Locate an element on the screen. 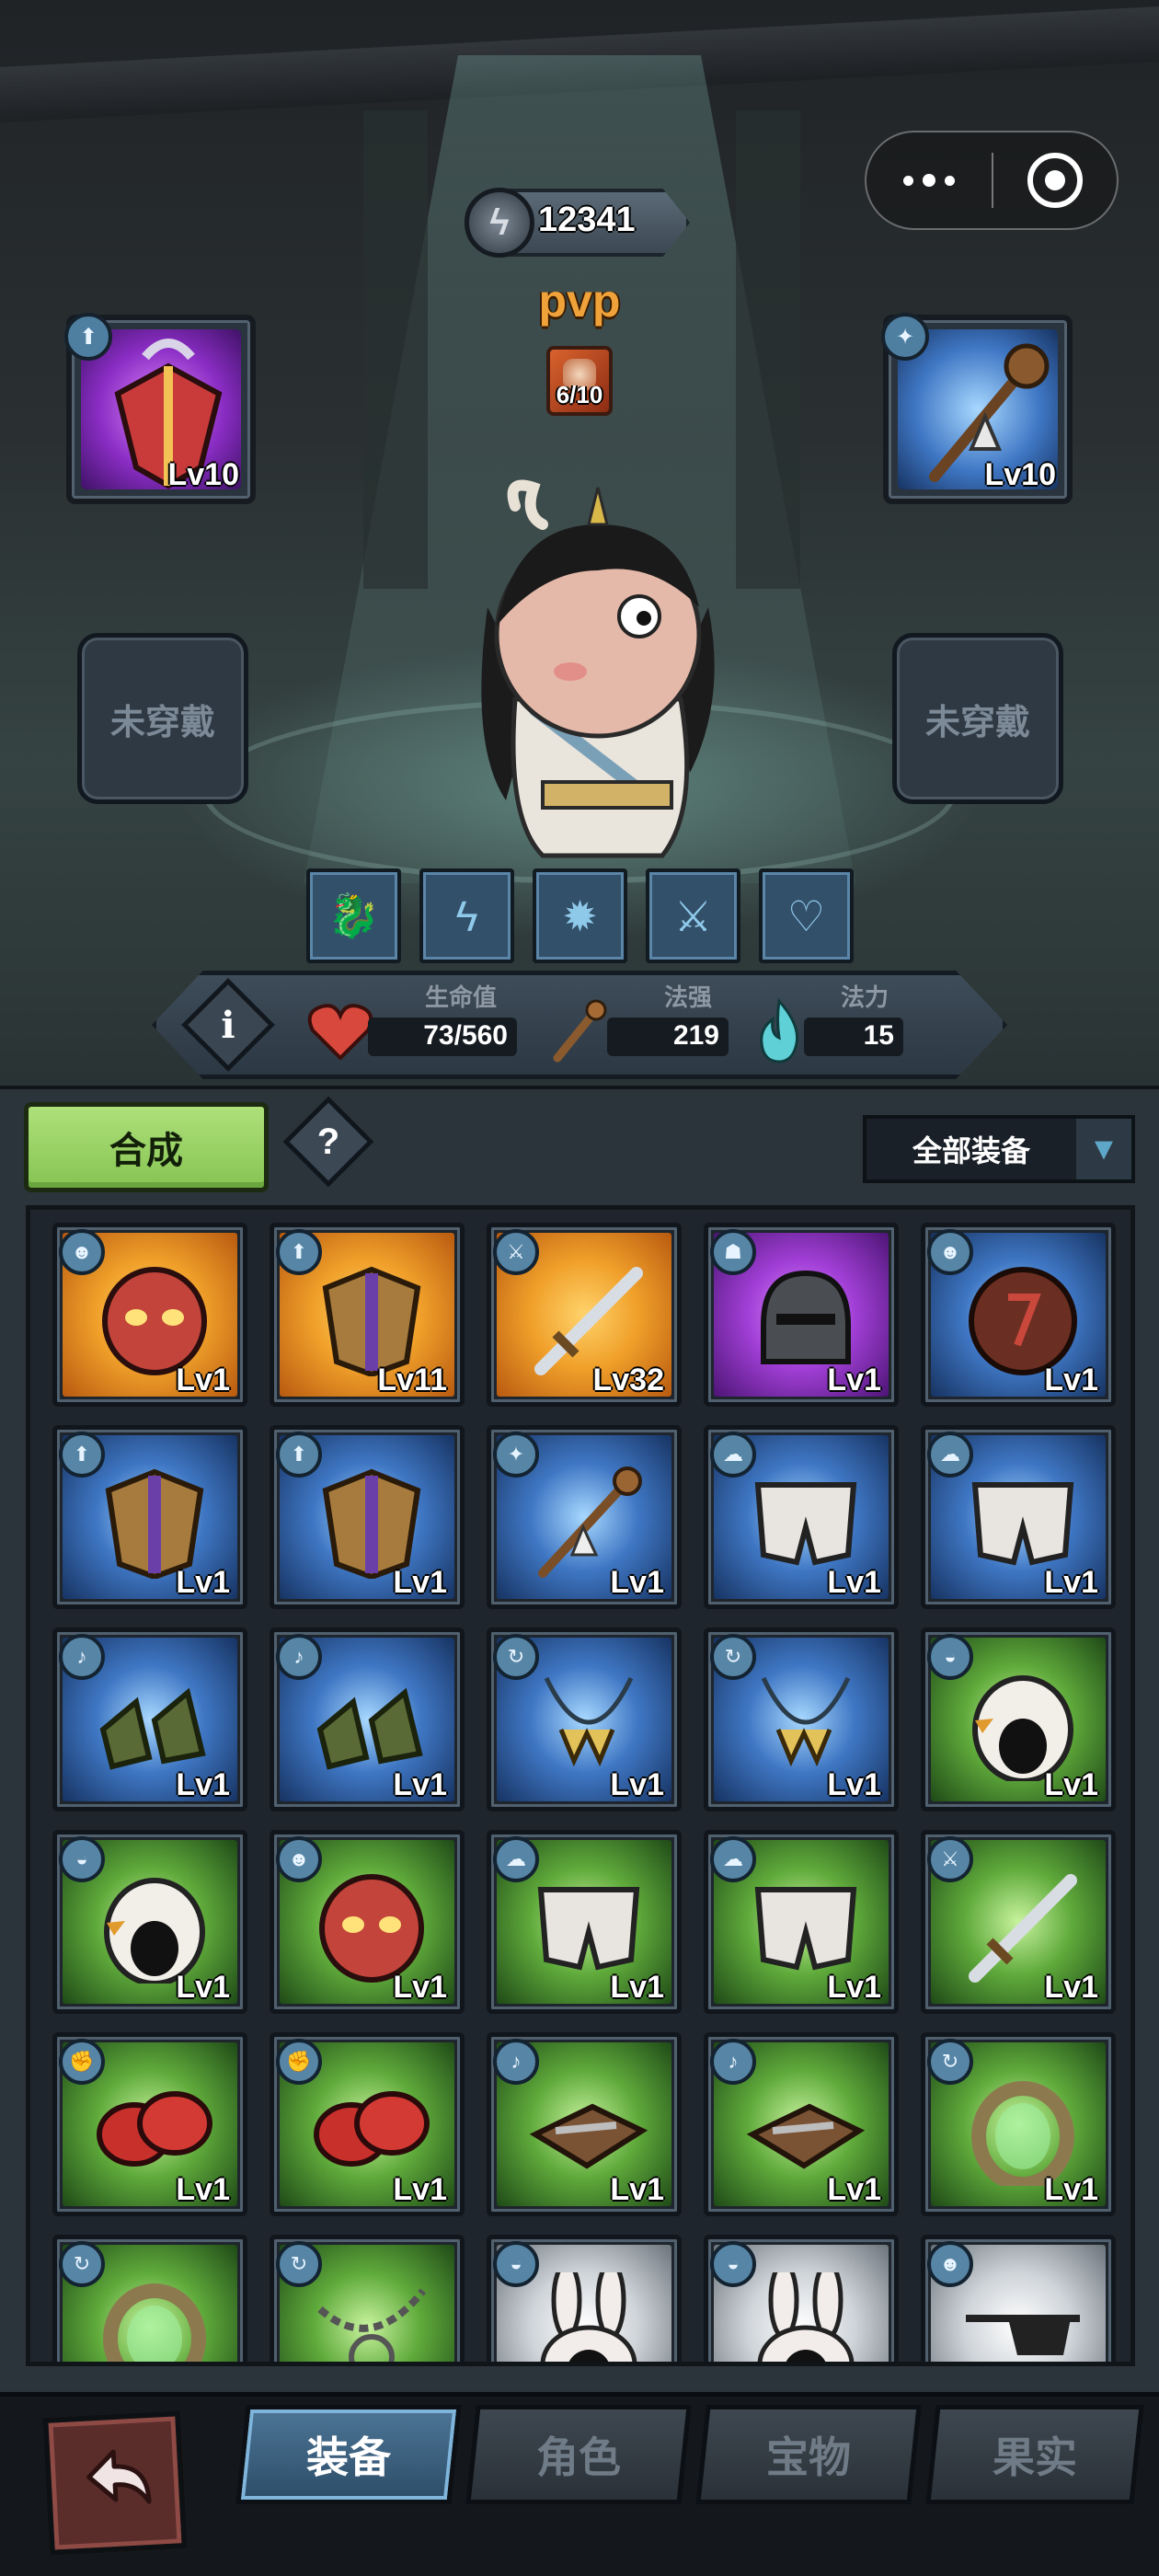 This screenshot has height=2576, width=1159. inventory-item-sword: ⚔ Lv32 is located at coordinates (584, 1315).